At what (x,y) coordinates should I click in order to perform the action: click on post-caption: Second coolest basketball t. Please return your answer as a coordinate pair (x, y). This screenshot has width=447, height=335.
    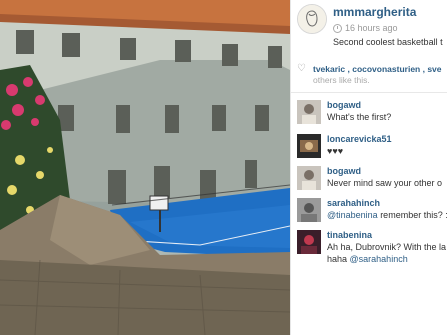
    Looking at the image, I should click on (388, 42).